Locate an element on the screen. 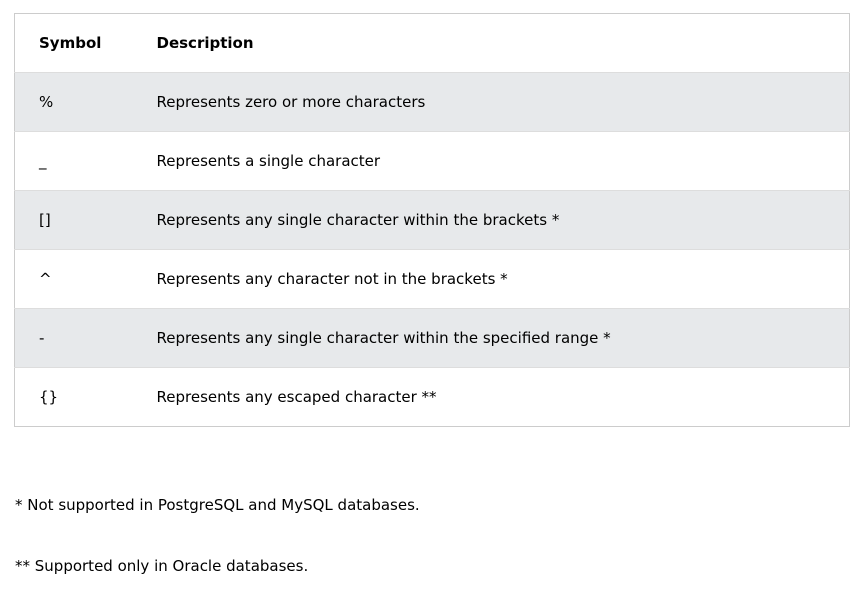 The image size is (864, 598). table-row: _ Represents a single character is located at coordinates (432, 161).